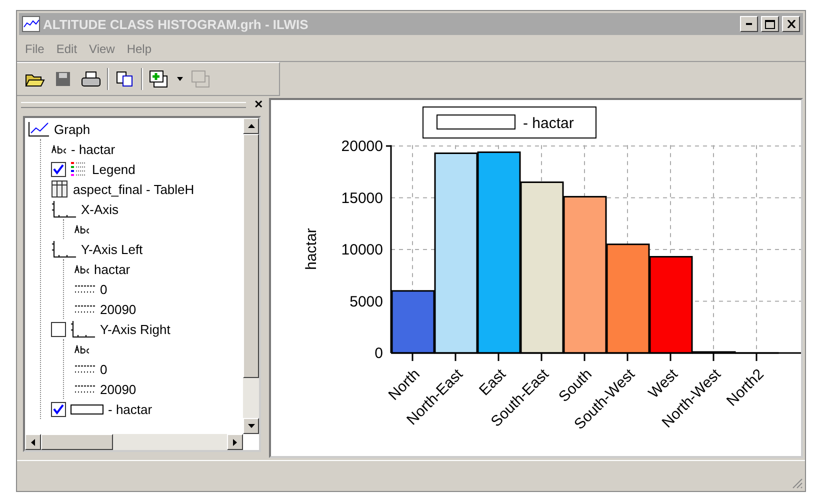 The height and width of the screenshot is (494, 816). What do you see at coordinates (548, 123) in the screenshot?
I see `series-label: - hactar` at bounding box center [548, 123].